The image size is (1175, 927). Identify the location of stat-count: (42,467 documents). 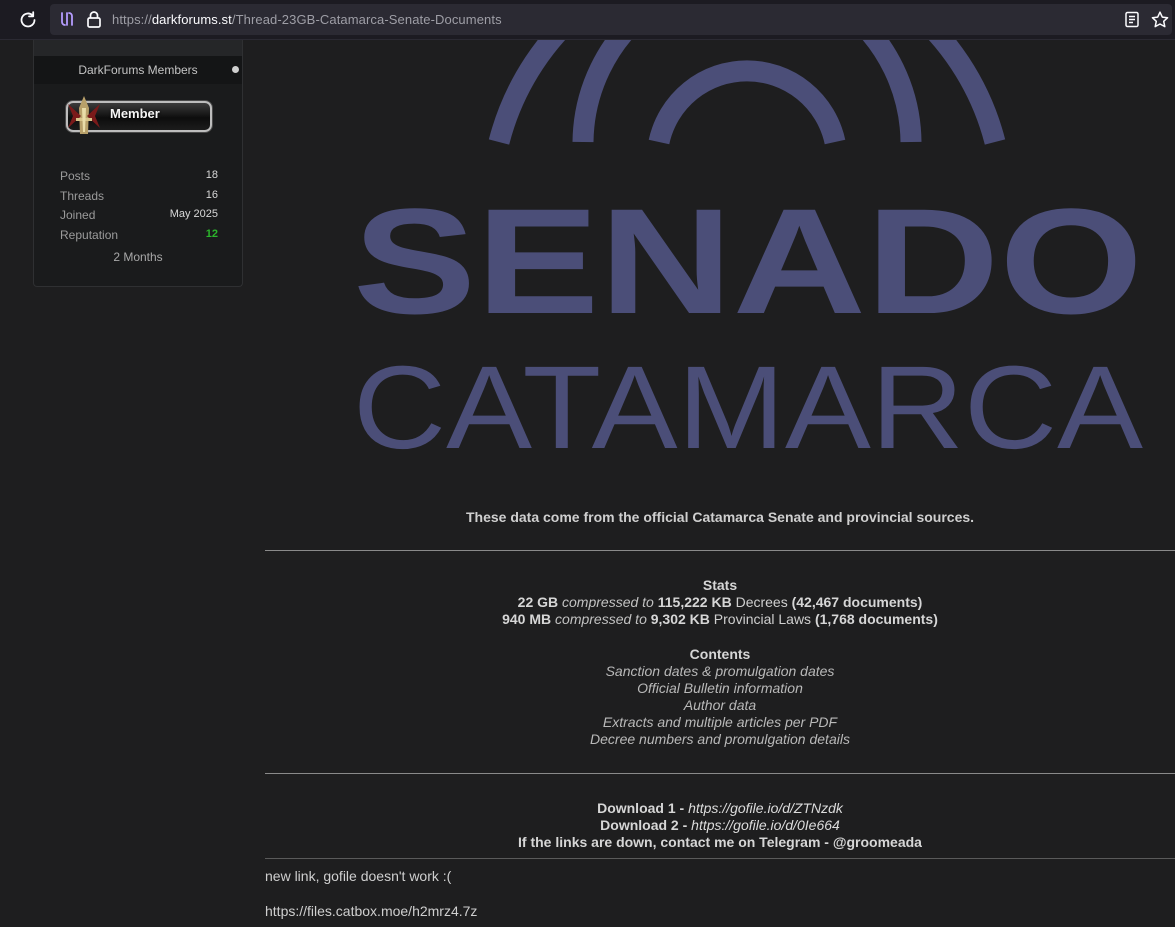
(857, 602).